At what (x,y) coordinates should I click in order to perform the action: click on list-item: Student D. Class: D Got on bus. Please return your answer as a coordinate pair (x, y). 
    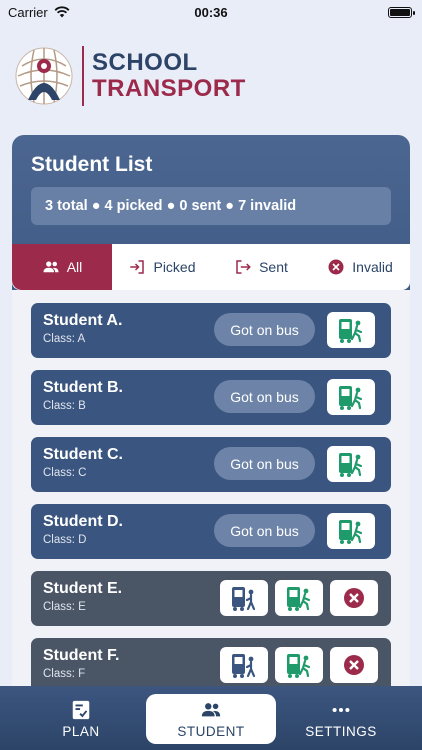
    Looking at the image, I should click on (211, 531).